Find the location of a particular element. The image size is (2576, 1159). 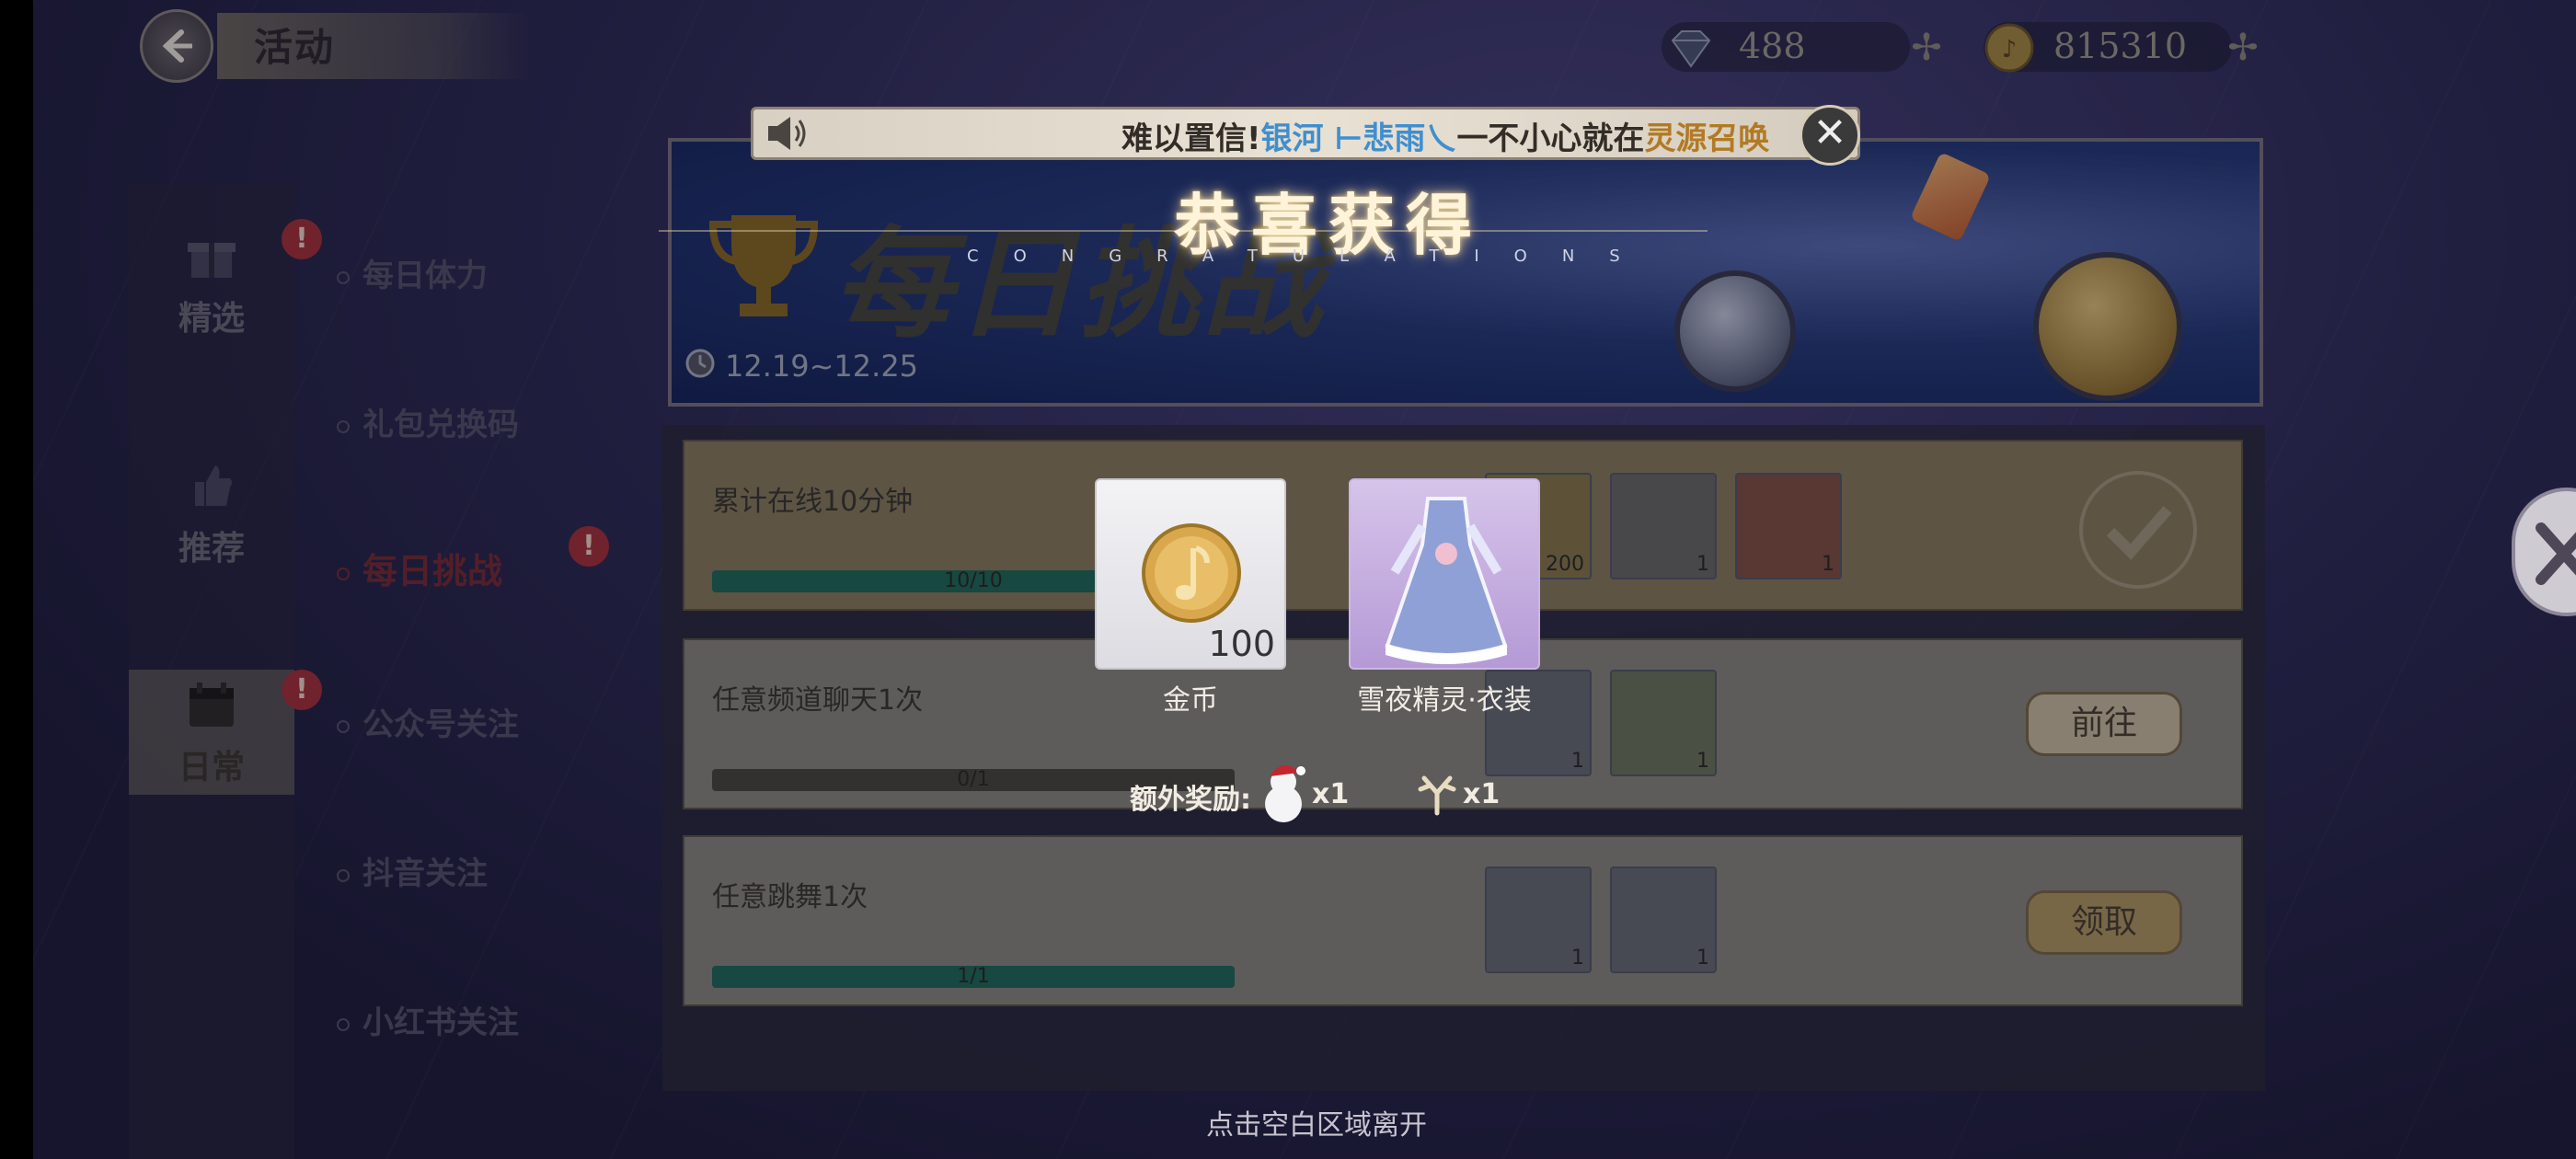

reward-quantity: 100 is located at coordinates (1241, 644).